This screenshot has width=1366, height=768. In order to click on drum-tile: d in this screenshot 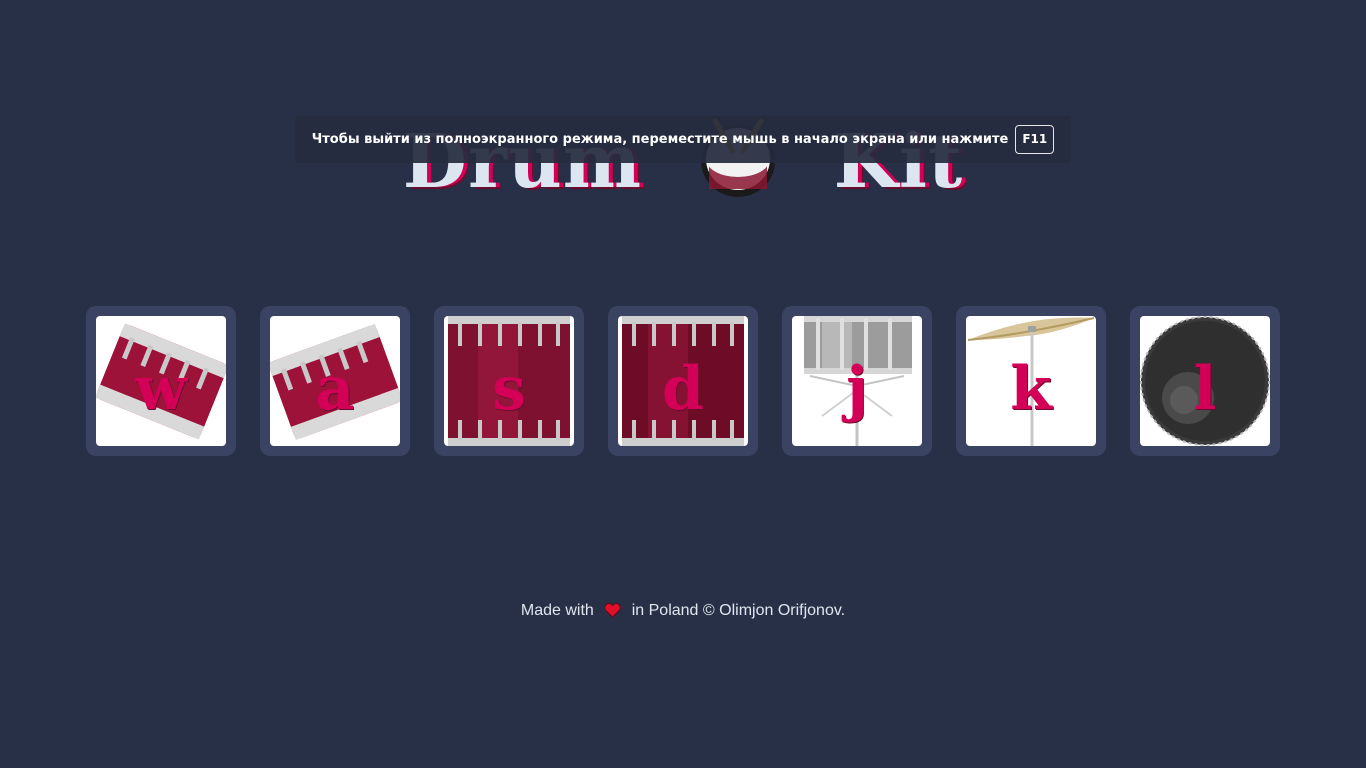, I will do `click(683, 381)`.